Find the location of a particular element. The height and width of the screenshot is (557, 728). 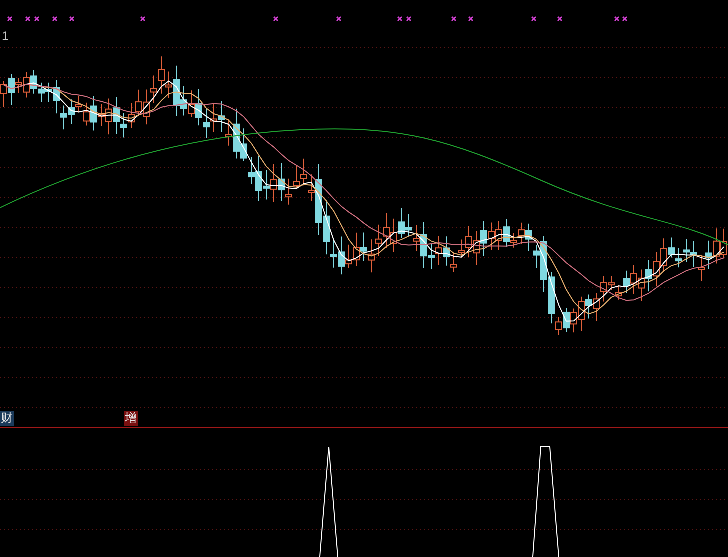

indicator-label: 增 is located at coordinates (131, 418).